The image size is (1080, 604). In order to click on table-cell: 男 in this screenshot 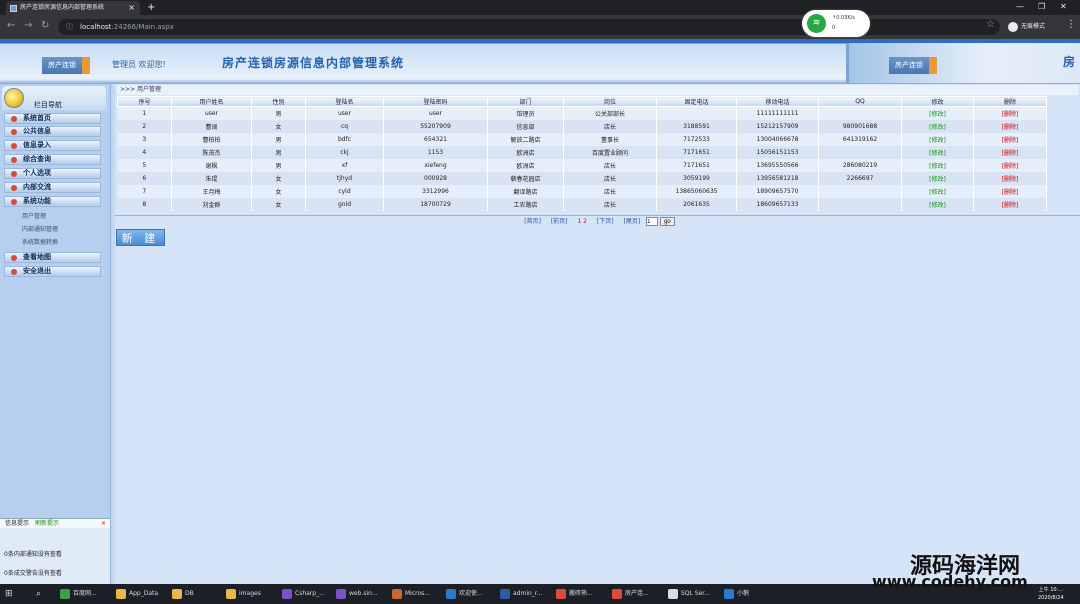, I will do `click(278, 113)`.